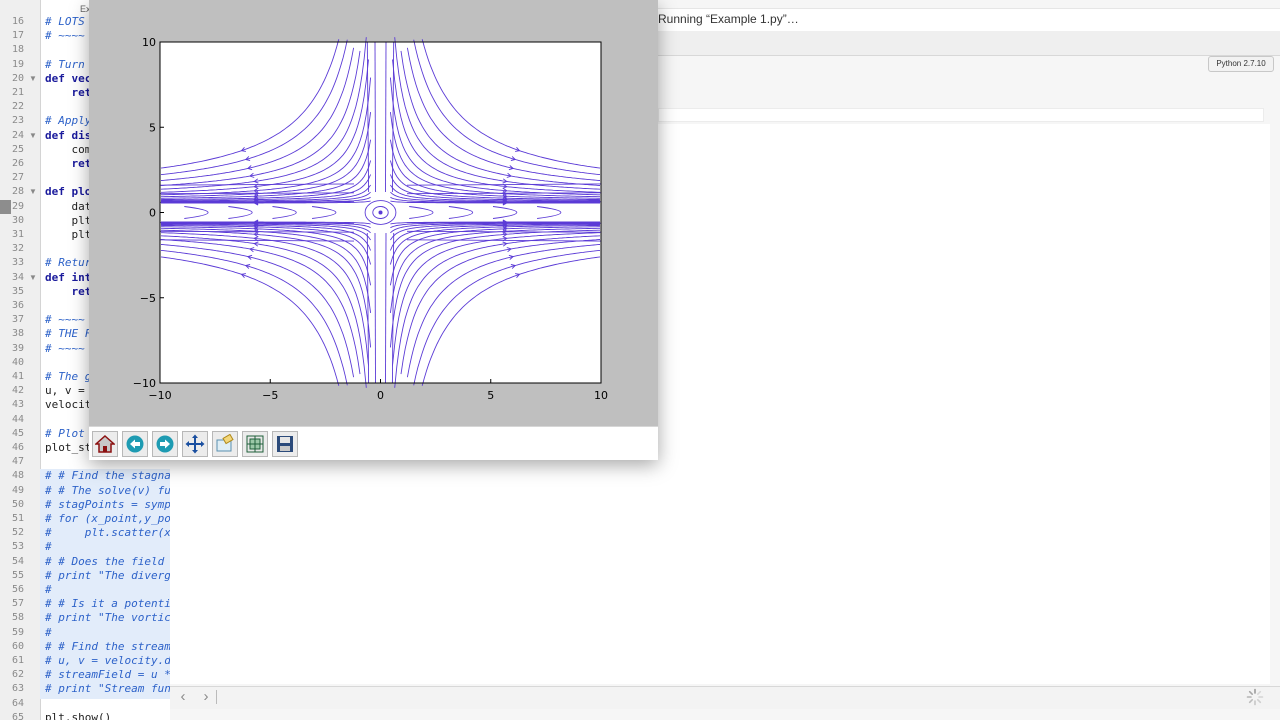 This screenshot has height=720, width=1280. I want to click on bottom-bar, so click(725, 697).